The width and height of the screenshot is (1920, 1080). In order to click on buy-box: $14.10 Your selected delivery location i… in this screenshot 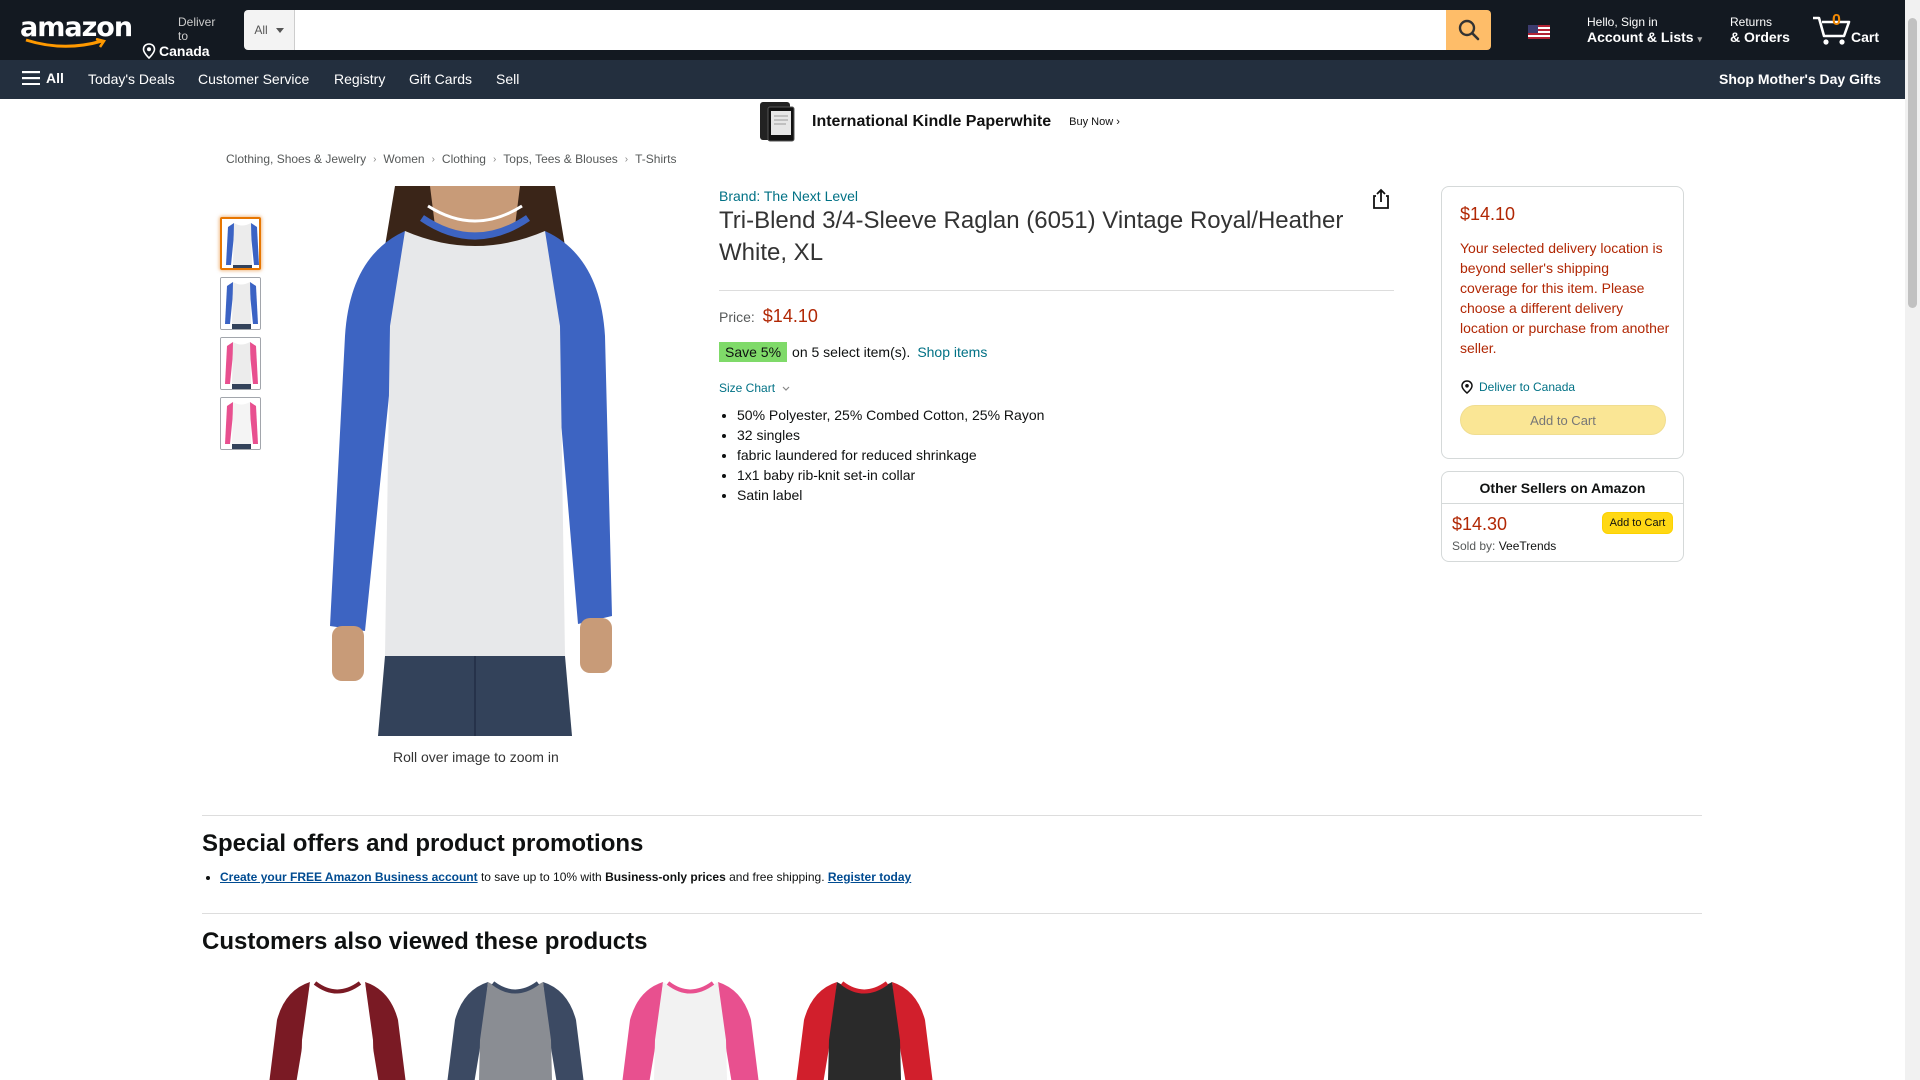, I will do `click(1562, 322)`.